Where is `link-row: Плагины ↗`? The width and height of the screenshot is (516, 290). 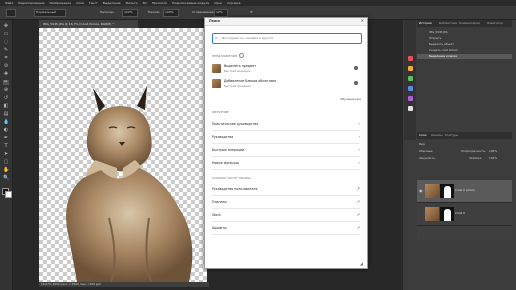
link-row: Плагины ↗ is located at coordinates (286, 202).